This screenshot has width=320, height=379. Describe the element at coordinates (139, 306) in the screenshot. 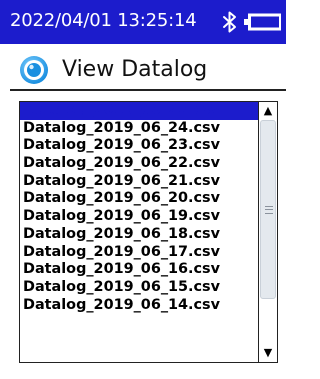

I see `list-item: Datalog_2019_06_14.csv` at that location.